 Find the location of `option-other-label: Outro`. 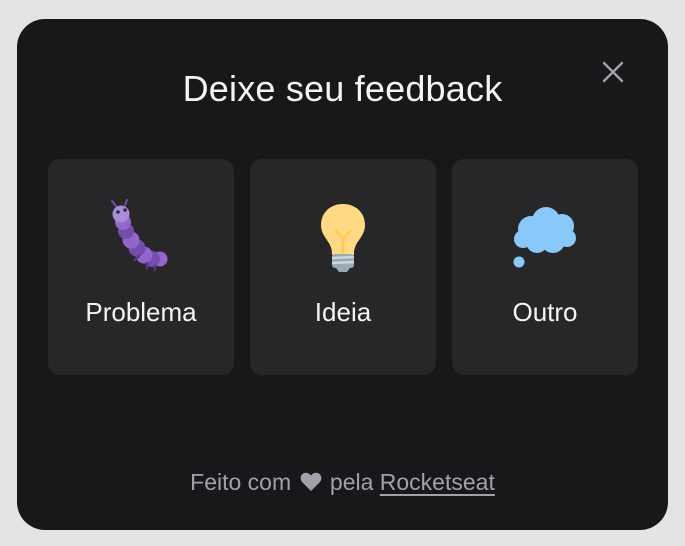

option-other-label: Outro is located at coordinates (545, 312).